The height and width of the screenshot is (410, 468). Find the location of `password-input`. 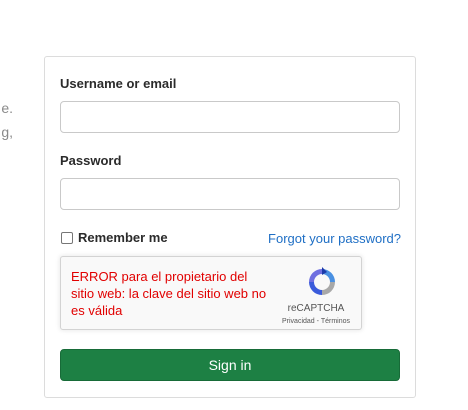

password-input is located at coordinates (230, 194).